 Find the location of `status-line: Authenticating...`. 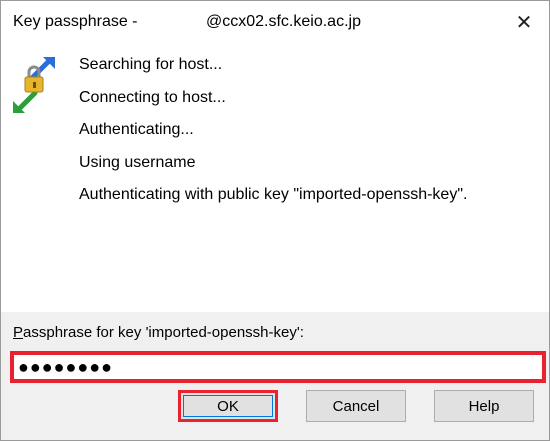

status-line: Authenticating... is located at coordinates (136, 129).